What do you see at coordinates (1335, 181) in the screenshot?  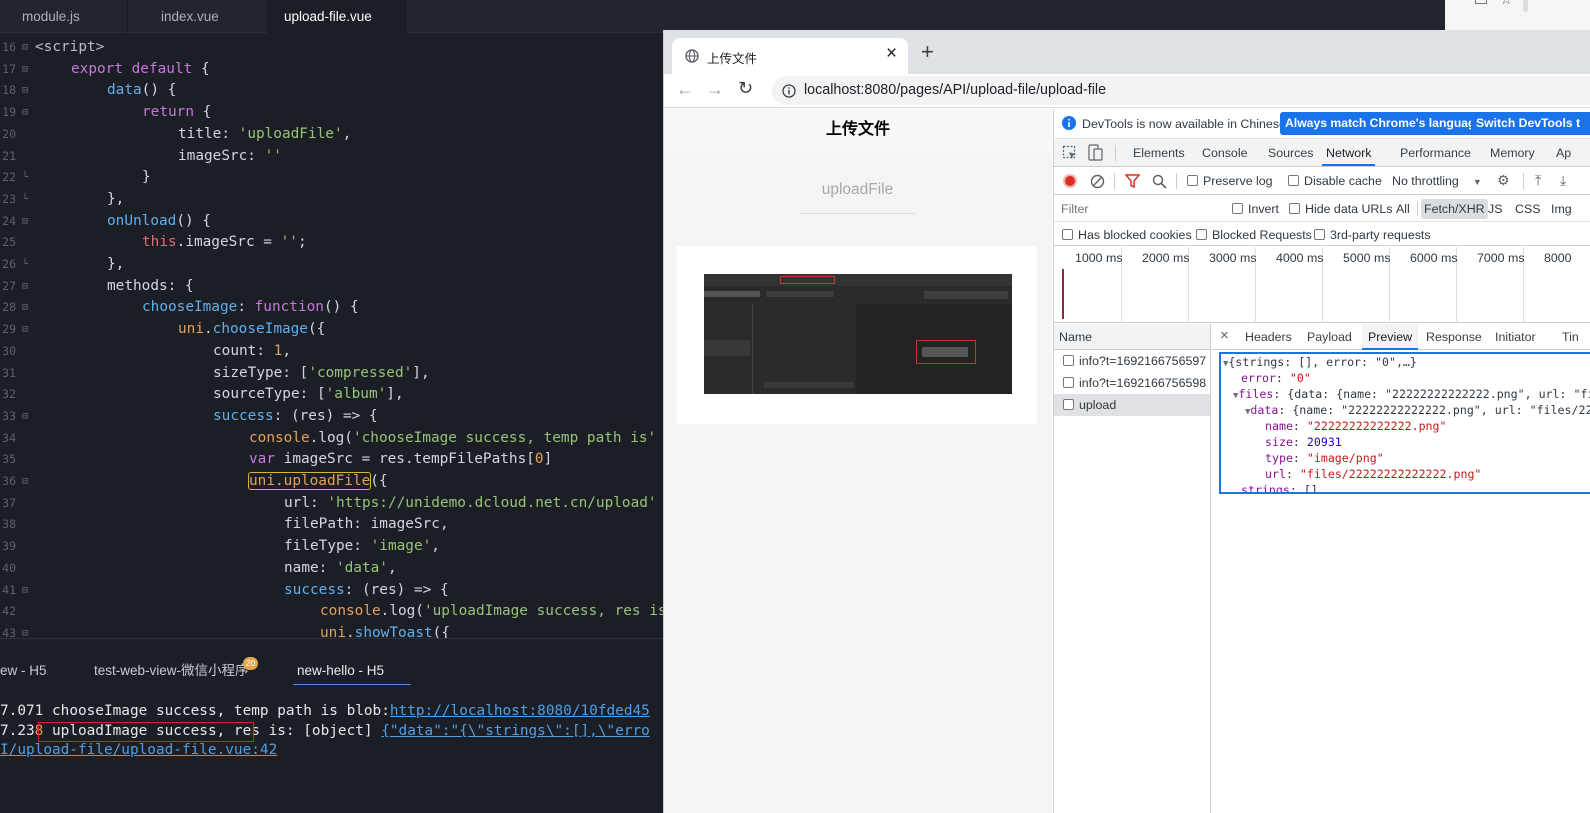 I see `disable-cache-checkbox: Disable cache` at bounding box center [1335, 181].